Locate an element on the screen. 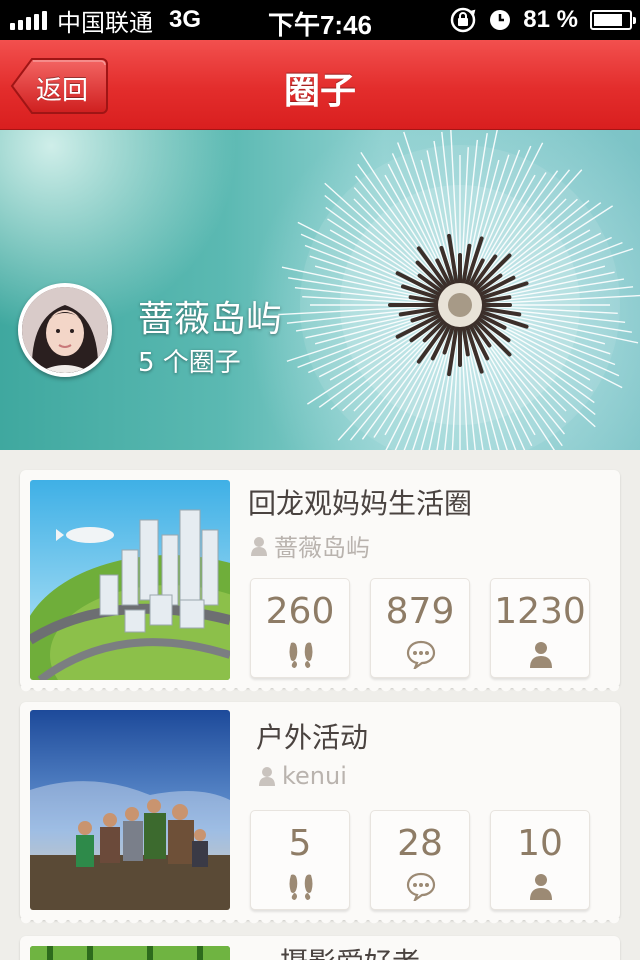 The height and width of the screenshot is (960, 640). comments-stat: 28 is located at coordinates (420, 860).